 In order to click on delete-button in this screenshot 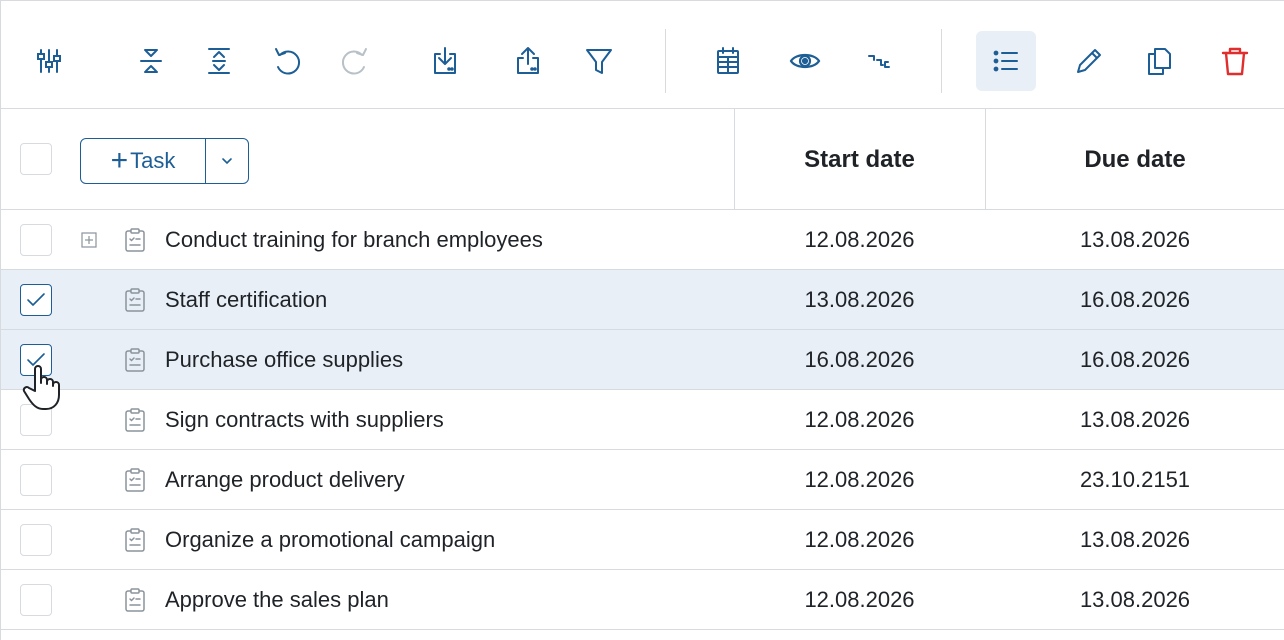, I will do `click(1235, 61)`.